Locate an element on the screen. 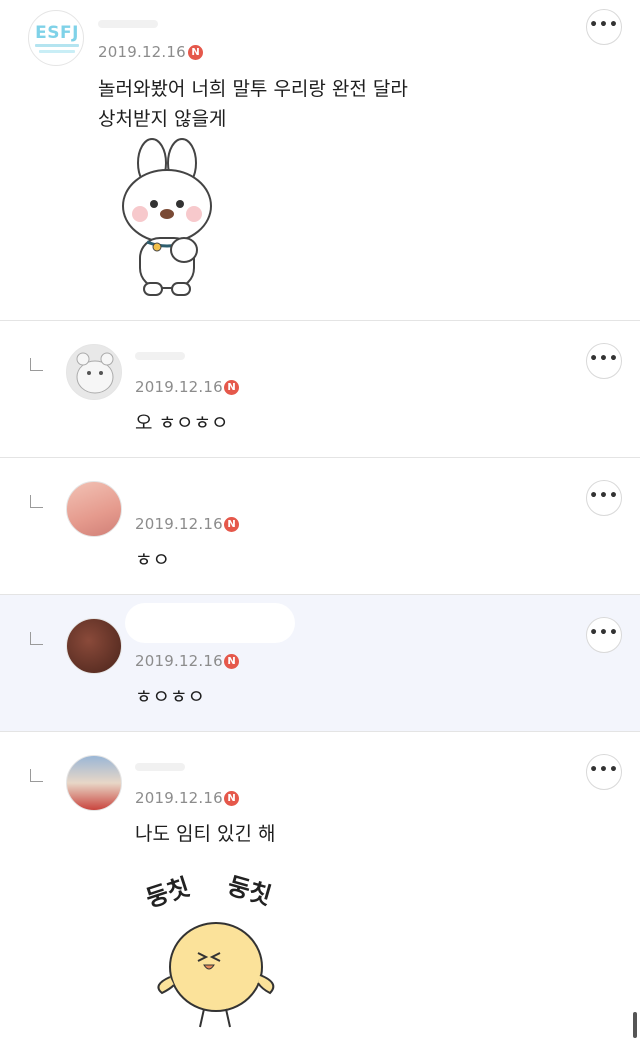 The height and width of the screenshot is (1041, 640). comment-text-line: 상처받지 않을게 is located at coordinates (162, 119).